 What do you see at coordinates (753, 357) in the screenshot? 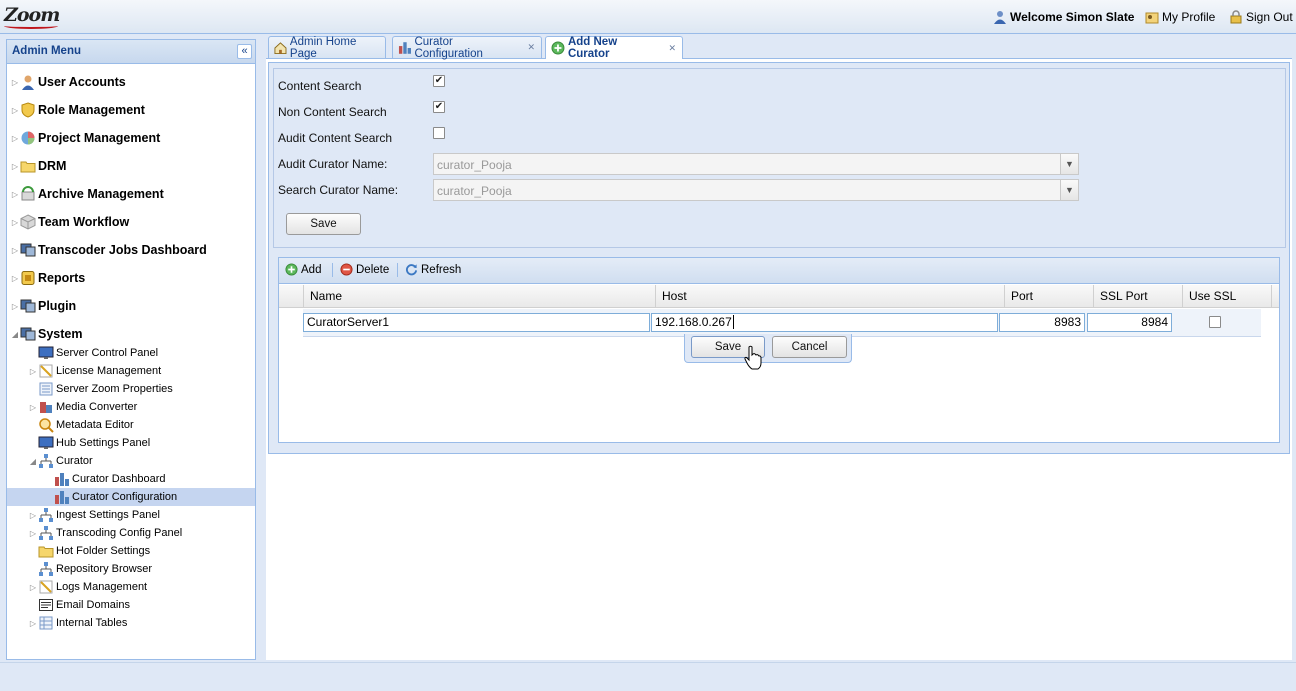
I see `hand-cursor-icon` at bounding box center [753, 357].